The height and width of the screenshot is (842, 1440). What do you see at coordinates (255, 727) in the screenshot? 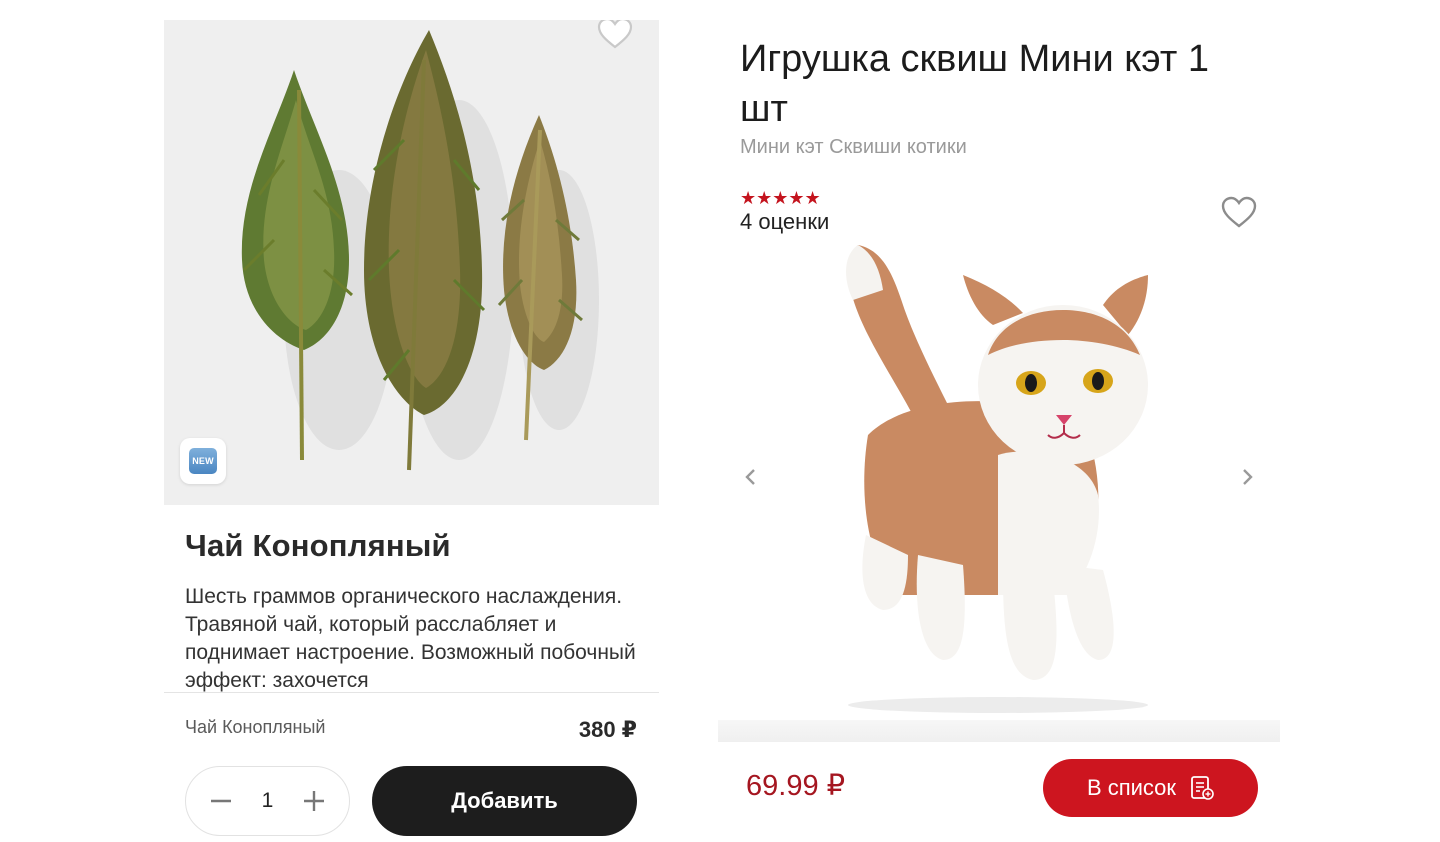
I see `product-caption: Чай Конопляный` at bounding box center [255, 727].